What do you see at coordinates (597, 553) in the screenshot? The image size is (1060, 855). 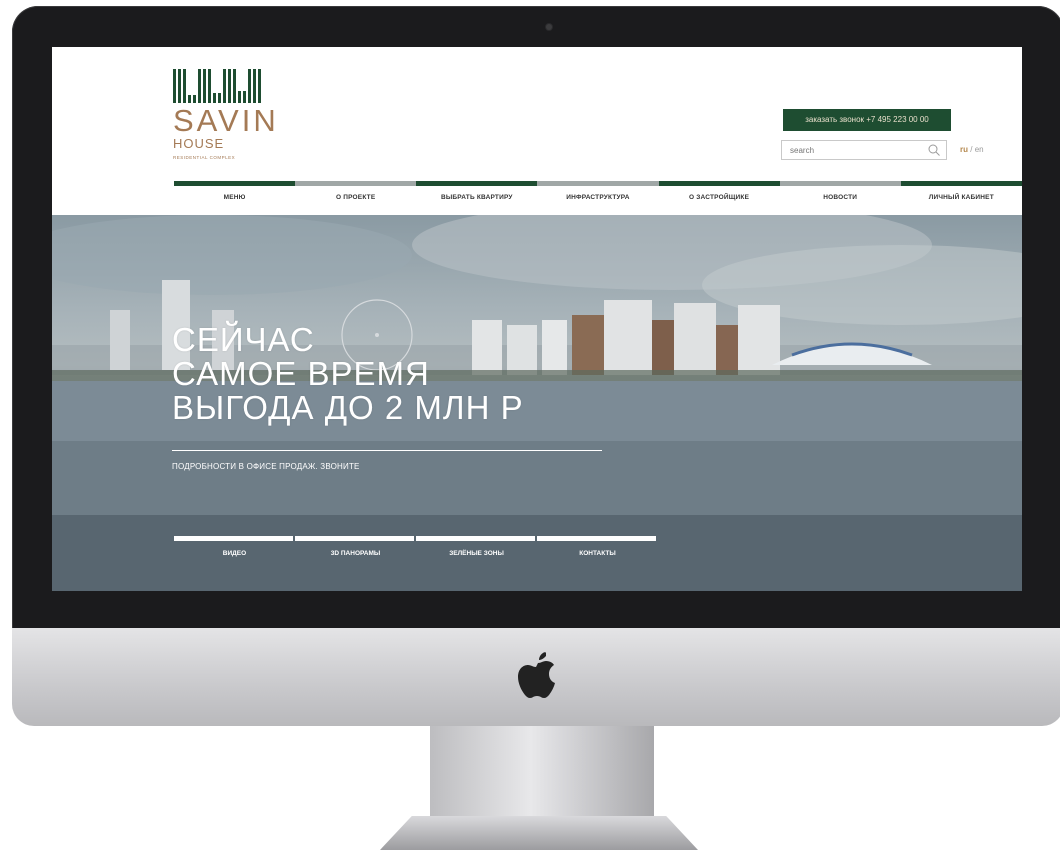 I see `hero-tab-label: КОНТАКТЫ` at bounding box center [597, 553].